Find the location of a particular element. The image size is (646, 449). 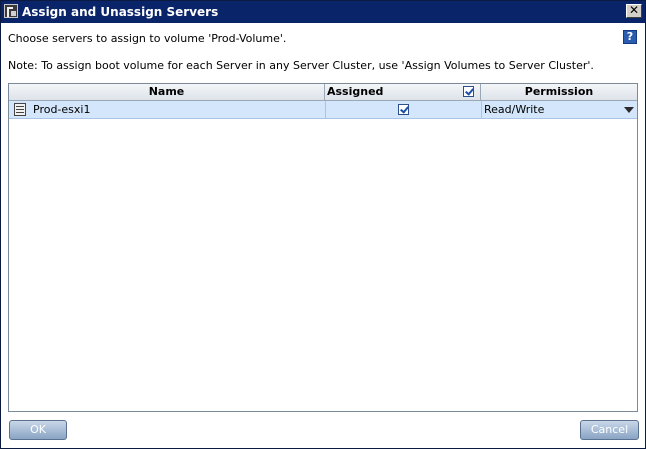

column-header-assigned-label: Assigned is located at coordinates (355, 91).